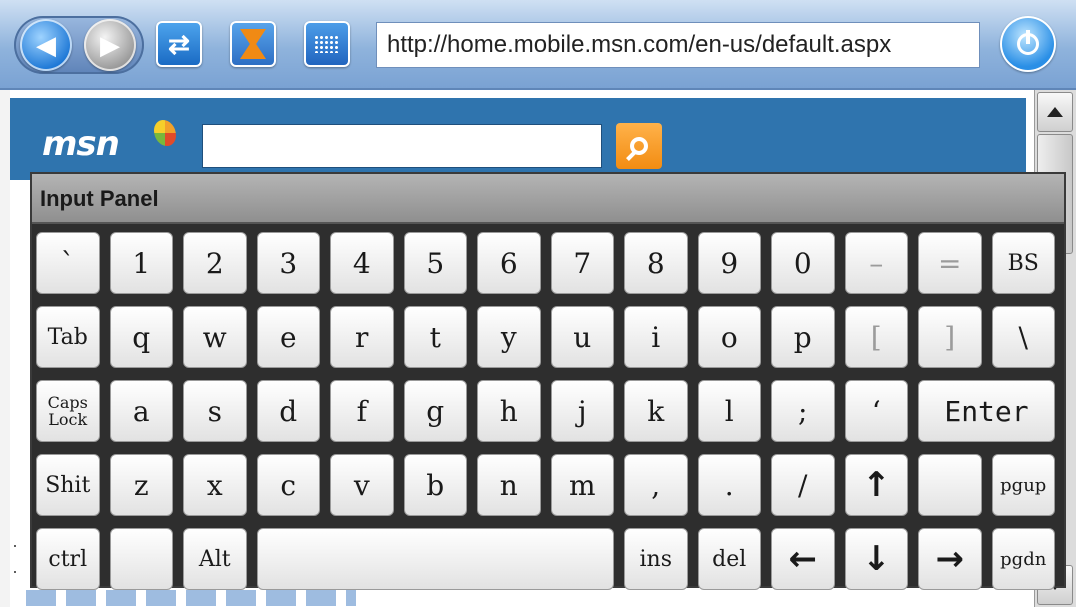  I want to click on key-j: j, so click(582, 411).